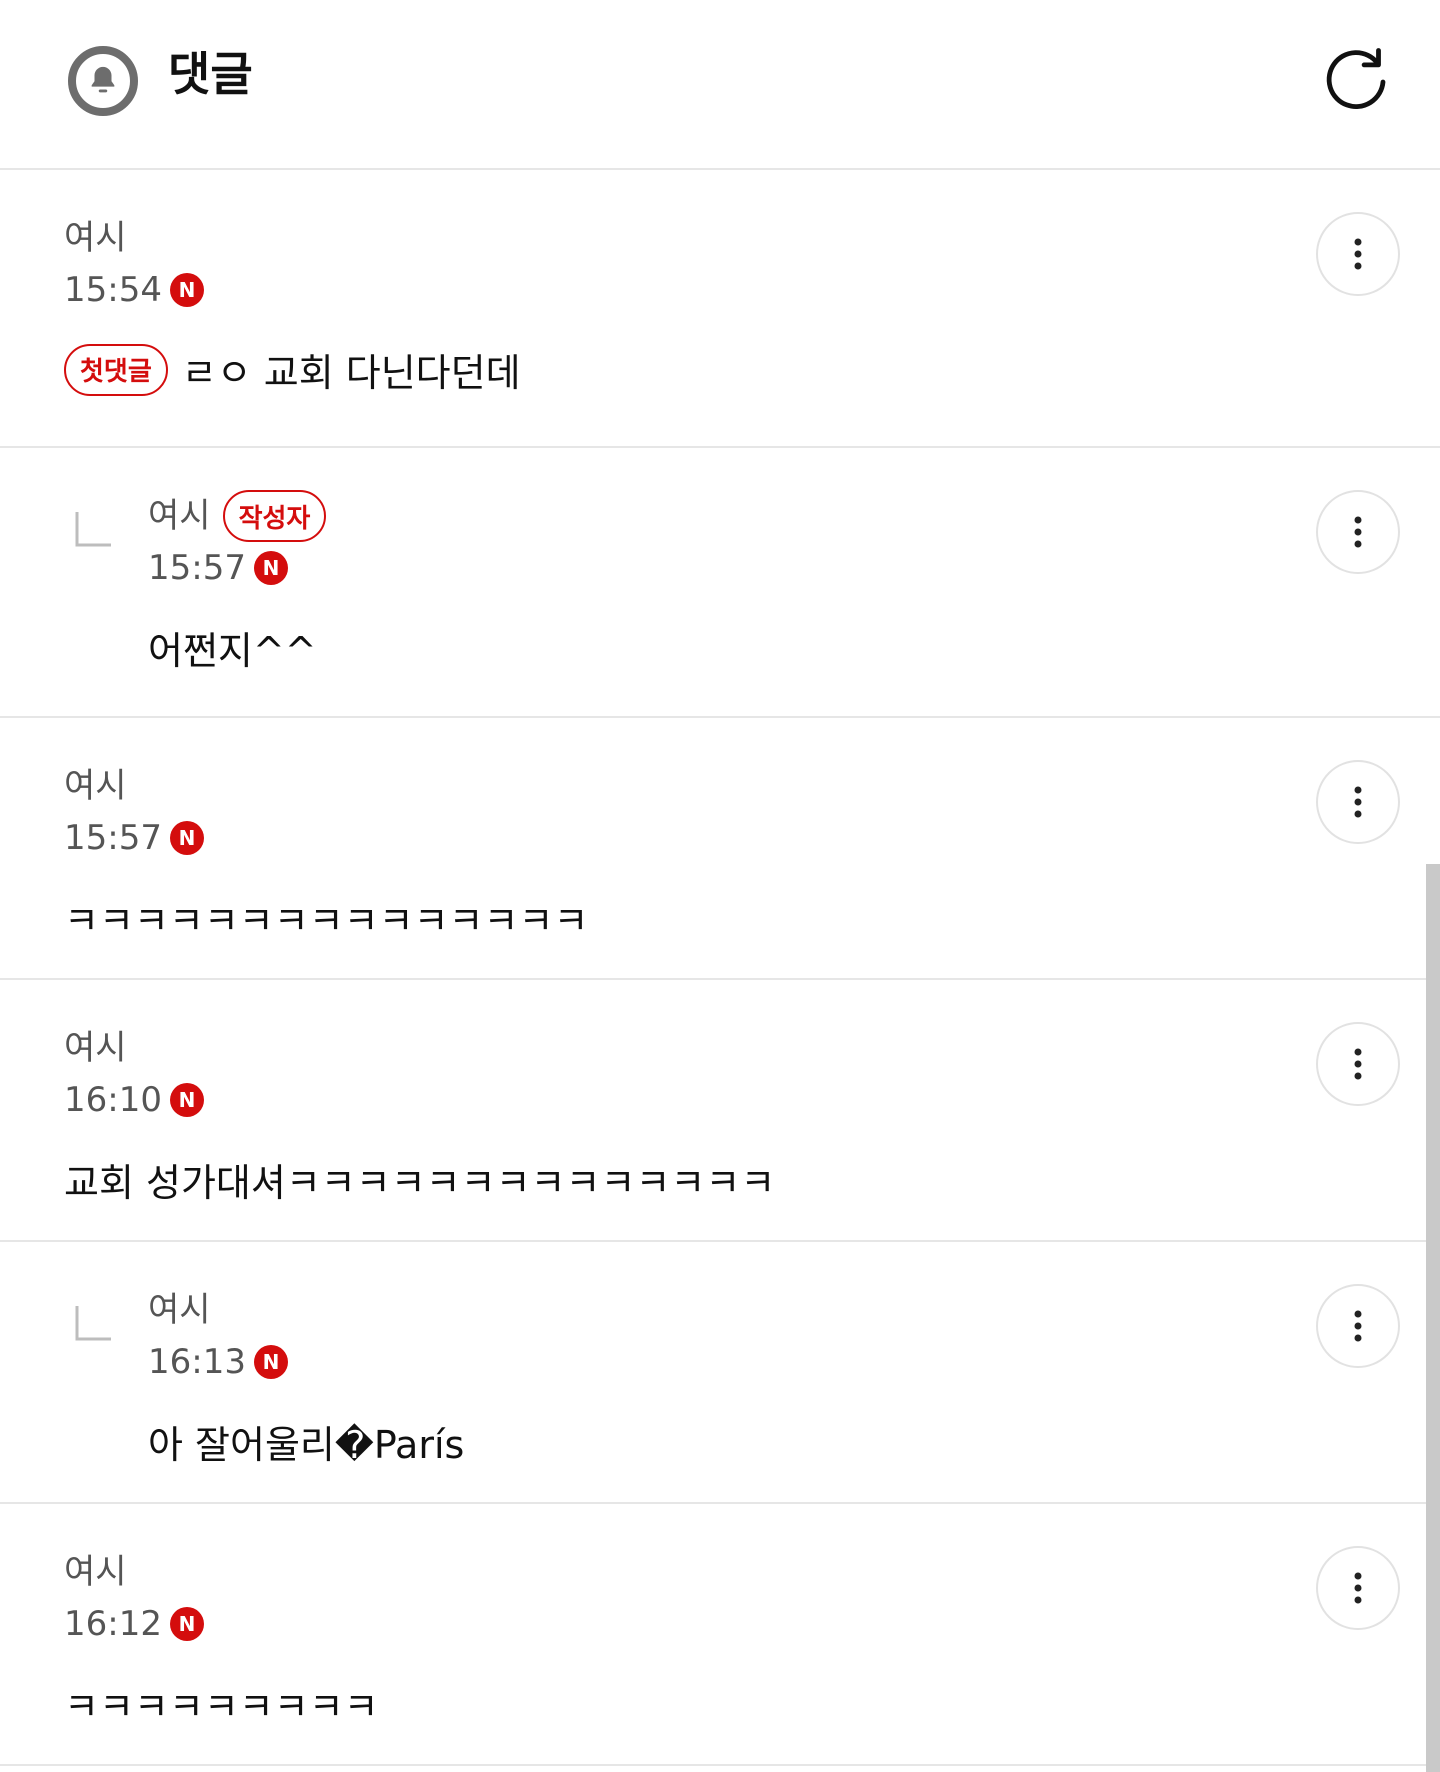 The width and height of the screenshot is (1440, 1772). What do you see at coordinates (221, 1707) in the screenshot?
I see `comment-text: ㅋㅋㅋㅋㅋㅋㅋㅋㅋ` at bounding box center [221, 1707].